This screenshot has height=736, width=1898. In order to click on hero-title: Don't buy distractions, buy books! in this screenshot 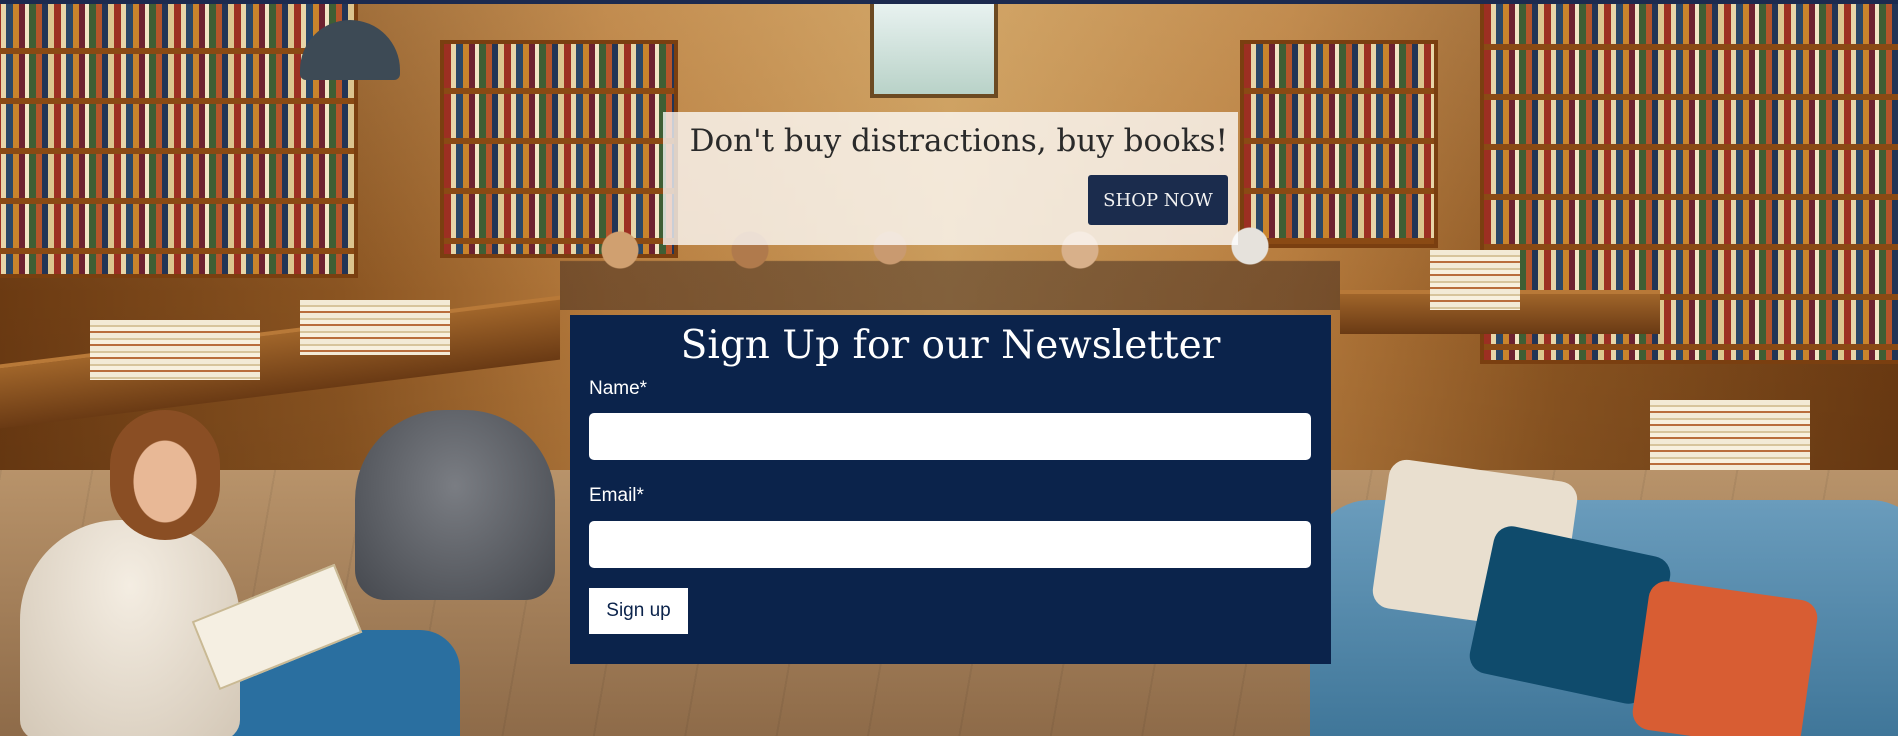, I will do `click(958, 141)`.